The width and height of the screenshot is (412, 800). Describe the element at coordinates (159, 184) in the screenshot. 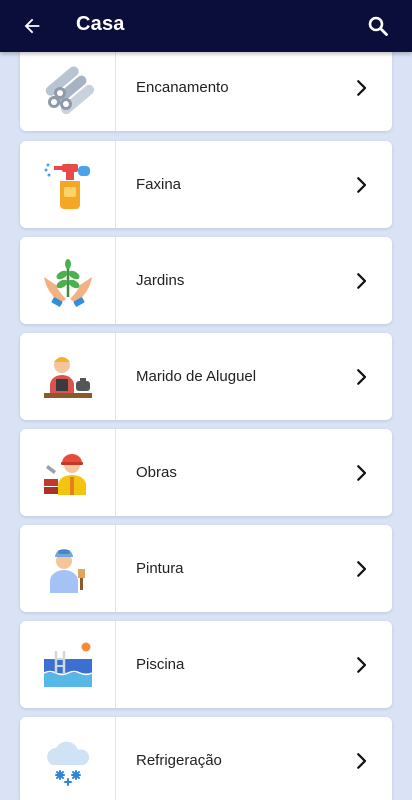

I see `category-label: Faxina` at that location.